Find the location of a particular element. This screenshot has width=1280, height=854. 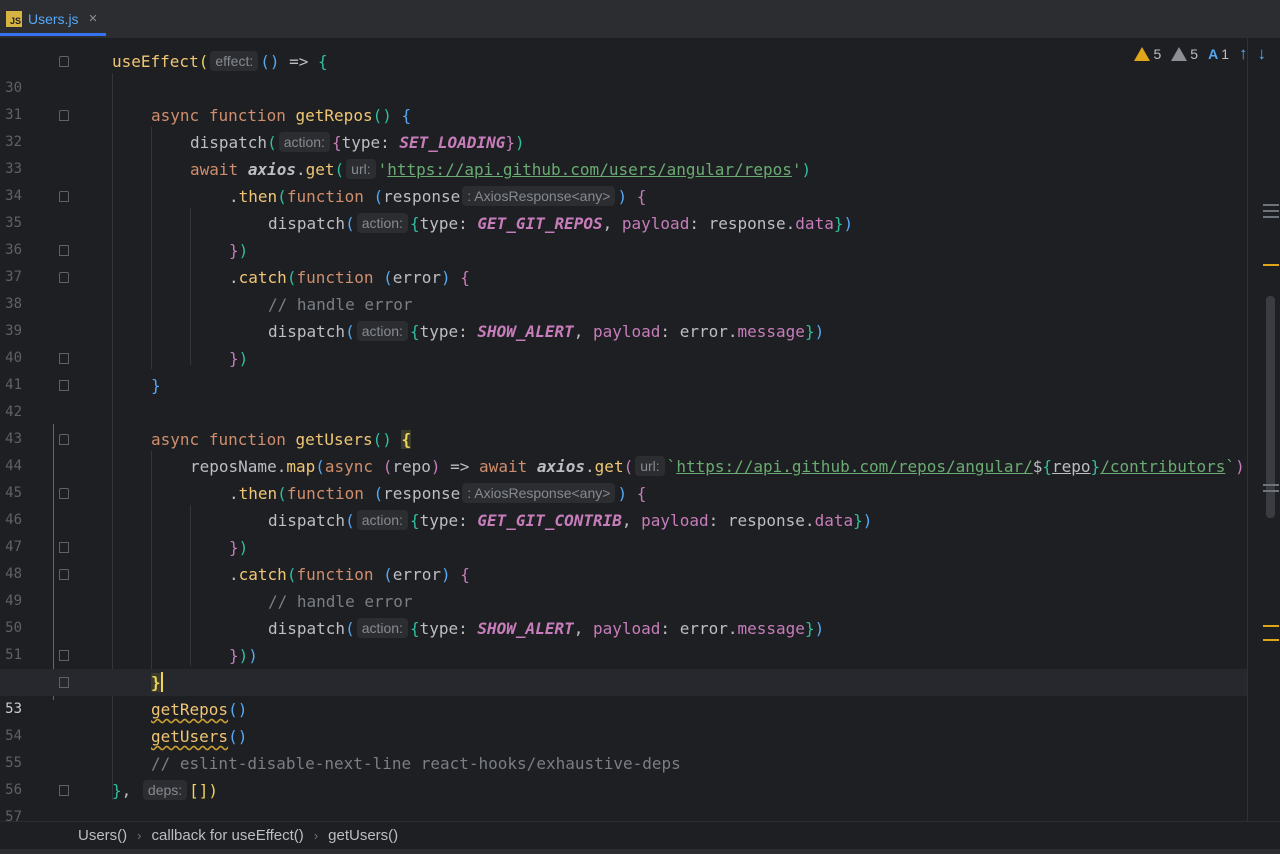

right-margin-line is located at coordinates (1247, 429).